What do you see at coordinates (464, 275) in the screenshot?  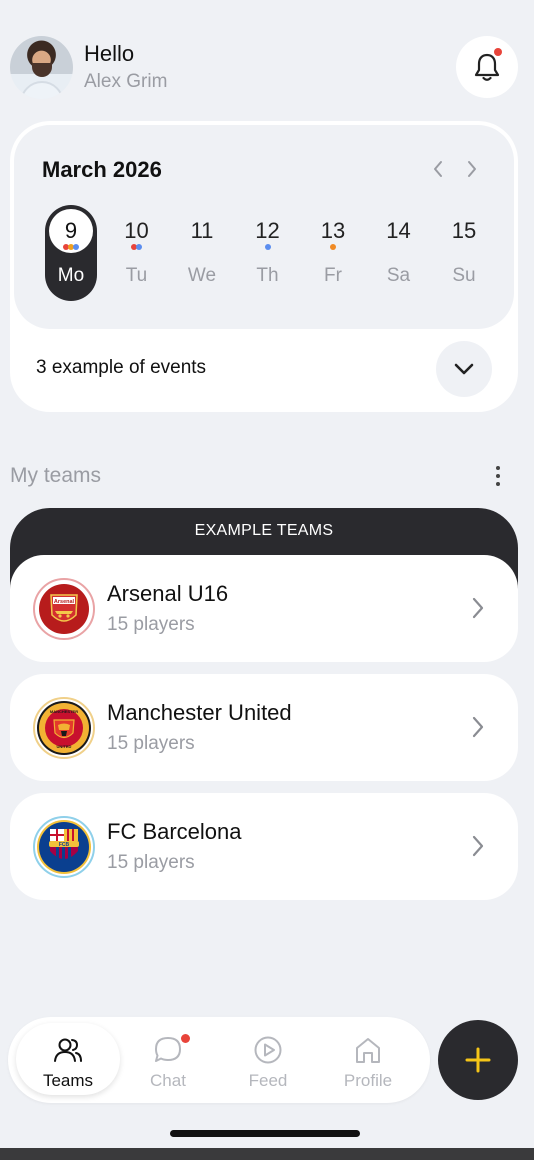 I see `day-label: Su` at bounding box center [464, 275].